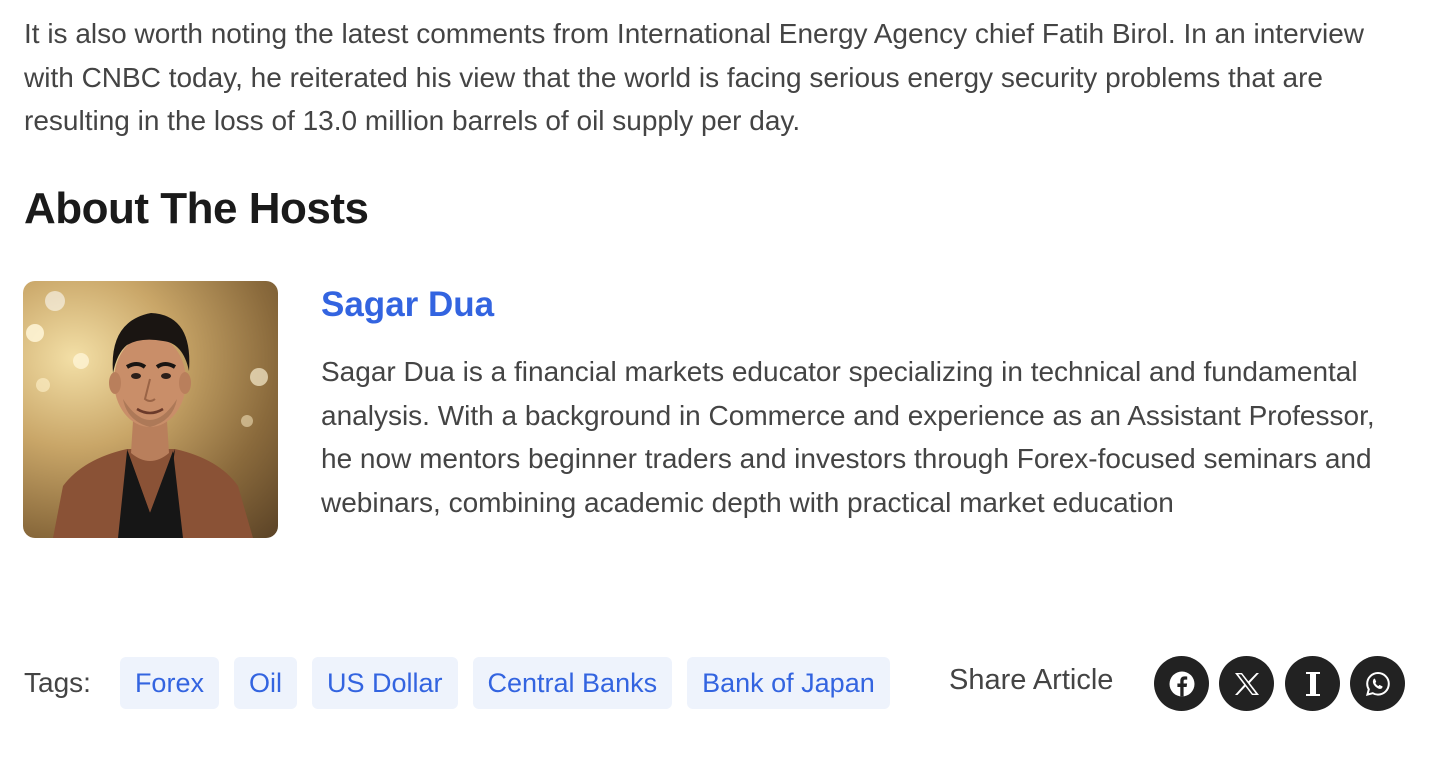 The height and width of the screenshot is (772, 1434). I want to click on share-label: Share Article, so click(1031, 680).